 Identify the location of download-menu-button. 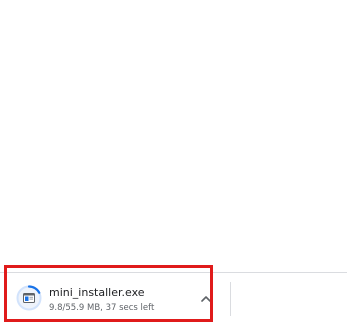
(206, 298).